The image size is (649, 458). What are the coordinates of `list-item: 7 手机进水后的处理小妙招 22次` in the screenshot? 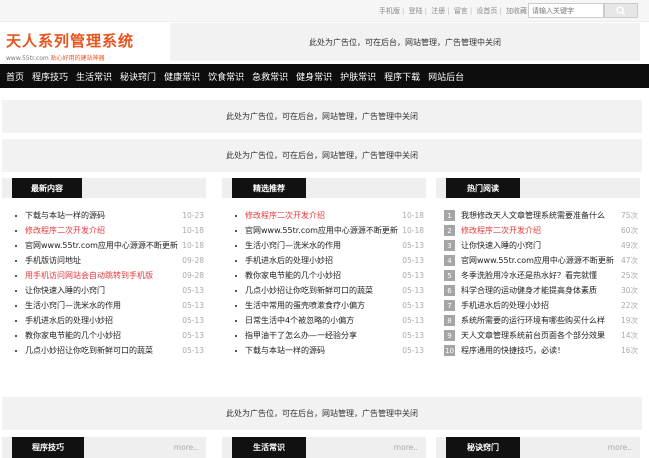 It's located at (538, 305).